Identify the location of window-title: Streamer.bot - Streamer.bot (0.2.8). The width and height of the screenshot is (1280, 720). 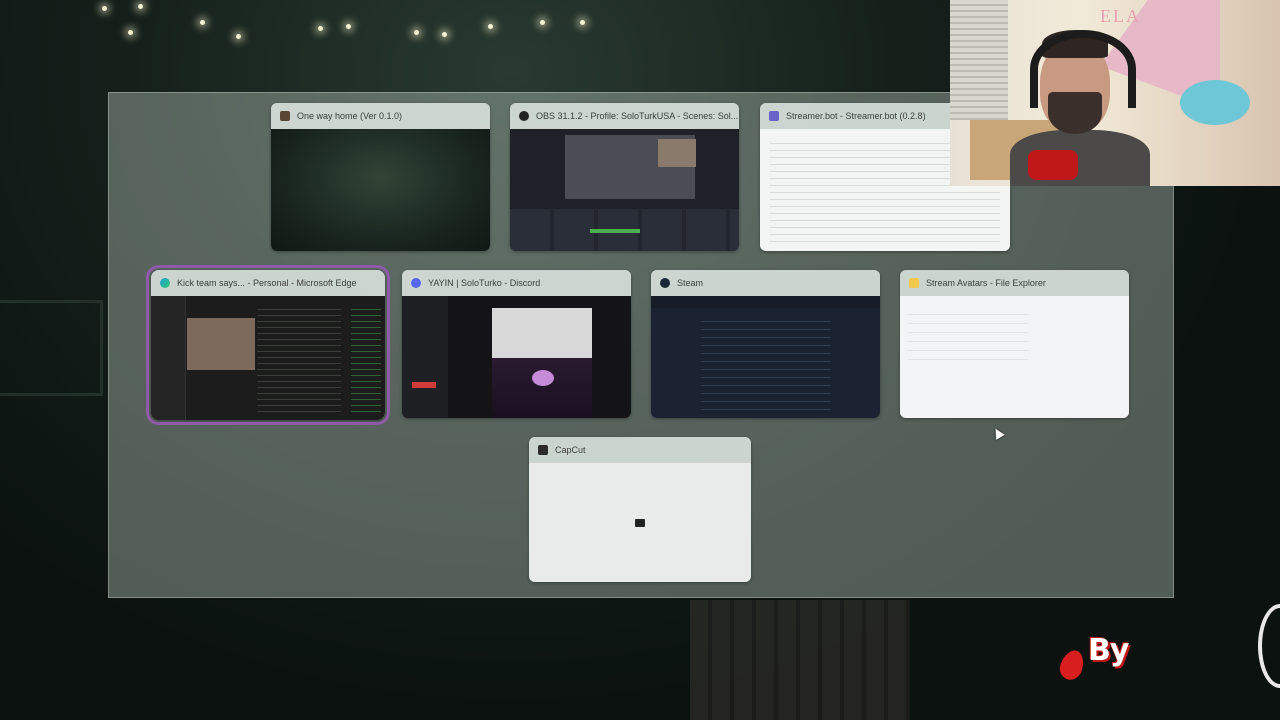
(856, 116).